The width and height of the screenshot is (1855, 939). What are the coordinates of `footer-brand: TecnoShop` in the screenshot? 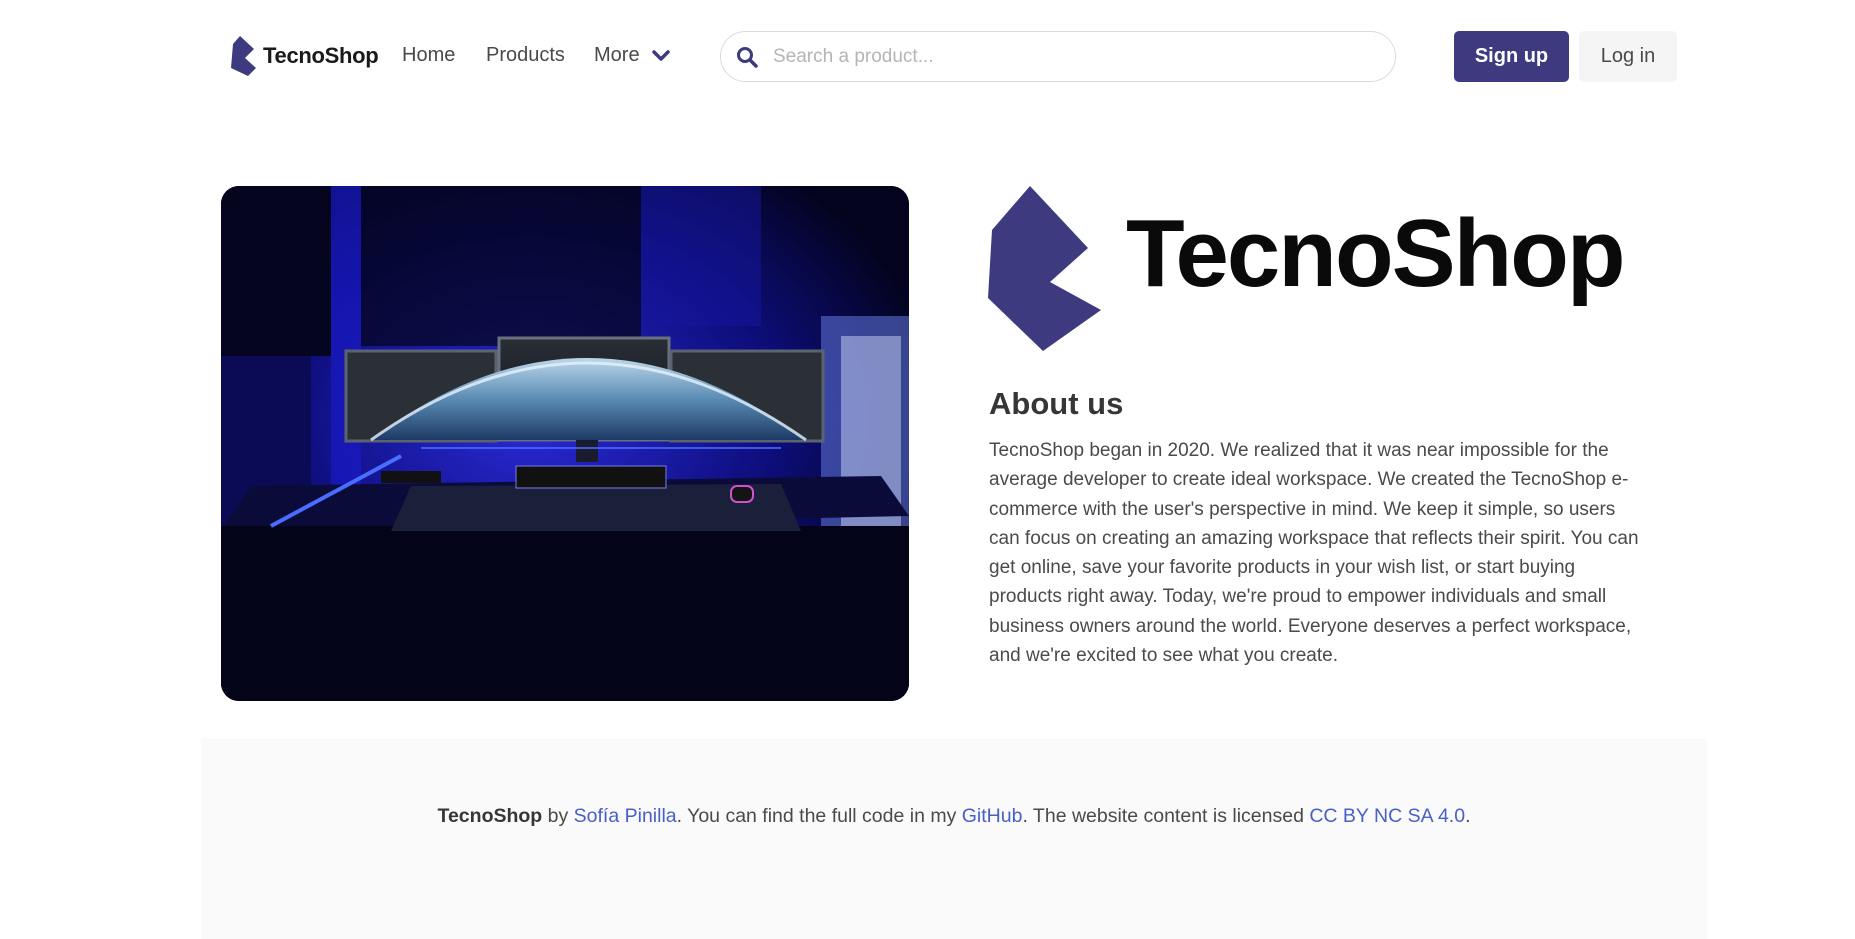 It's located at (490, 816).